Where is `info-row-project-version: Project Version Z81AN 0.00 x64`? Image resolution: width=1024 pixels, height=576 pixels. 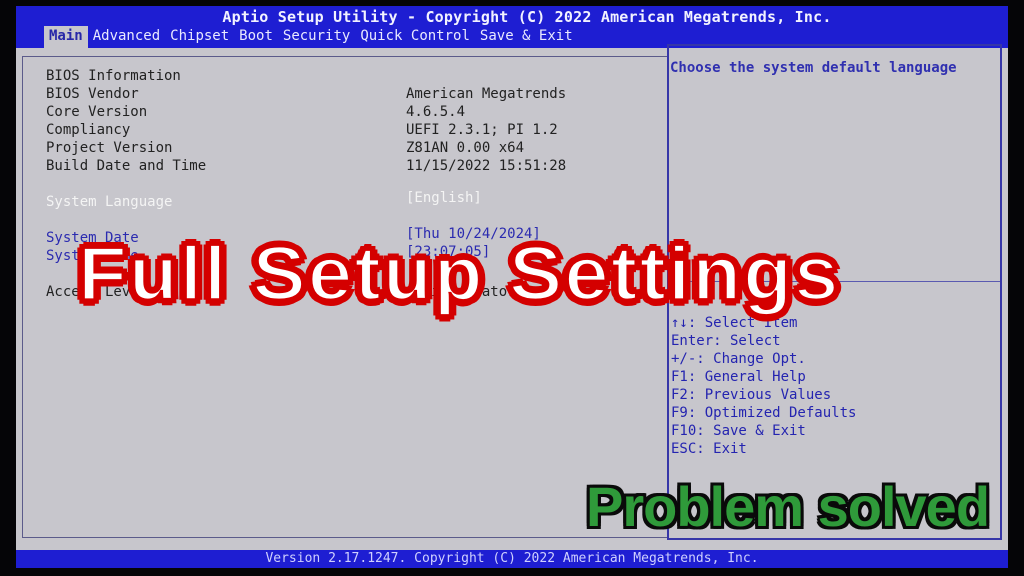 info-row-project-version: Project Version Z81AN 0.00 x64 is located at coordinates (285, 148).